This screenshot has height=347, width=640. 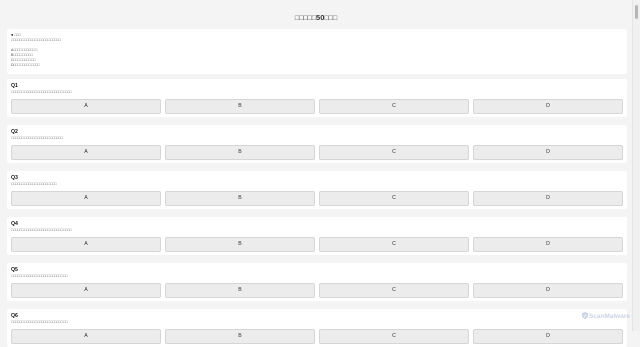 I want to click on question-card-q3: Q3 □□□□□□□□□□□□□□□□□□□□□ A B C D, so click(x=317, y=190).